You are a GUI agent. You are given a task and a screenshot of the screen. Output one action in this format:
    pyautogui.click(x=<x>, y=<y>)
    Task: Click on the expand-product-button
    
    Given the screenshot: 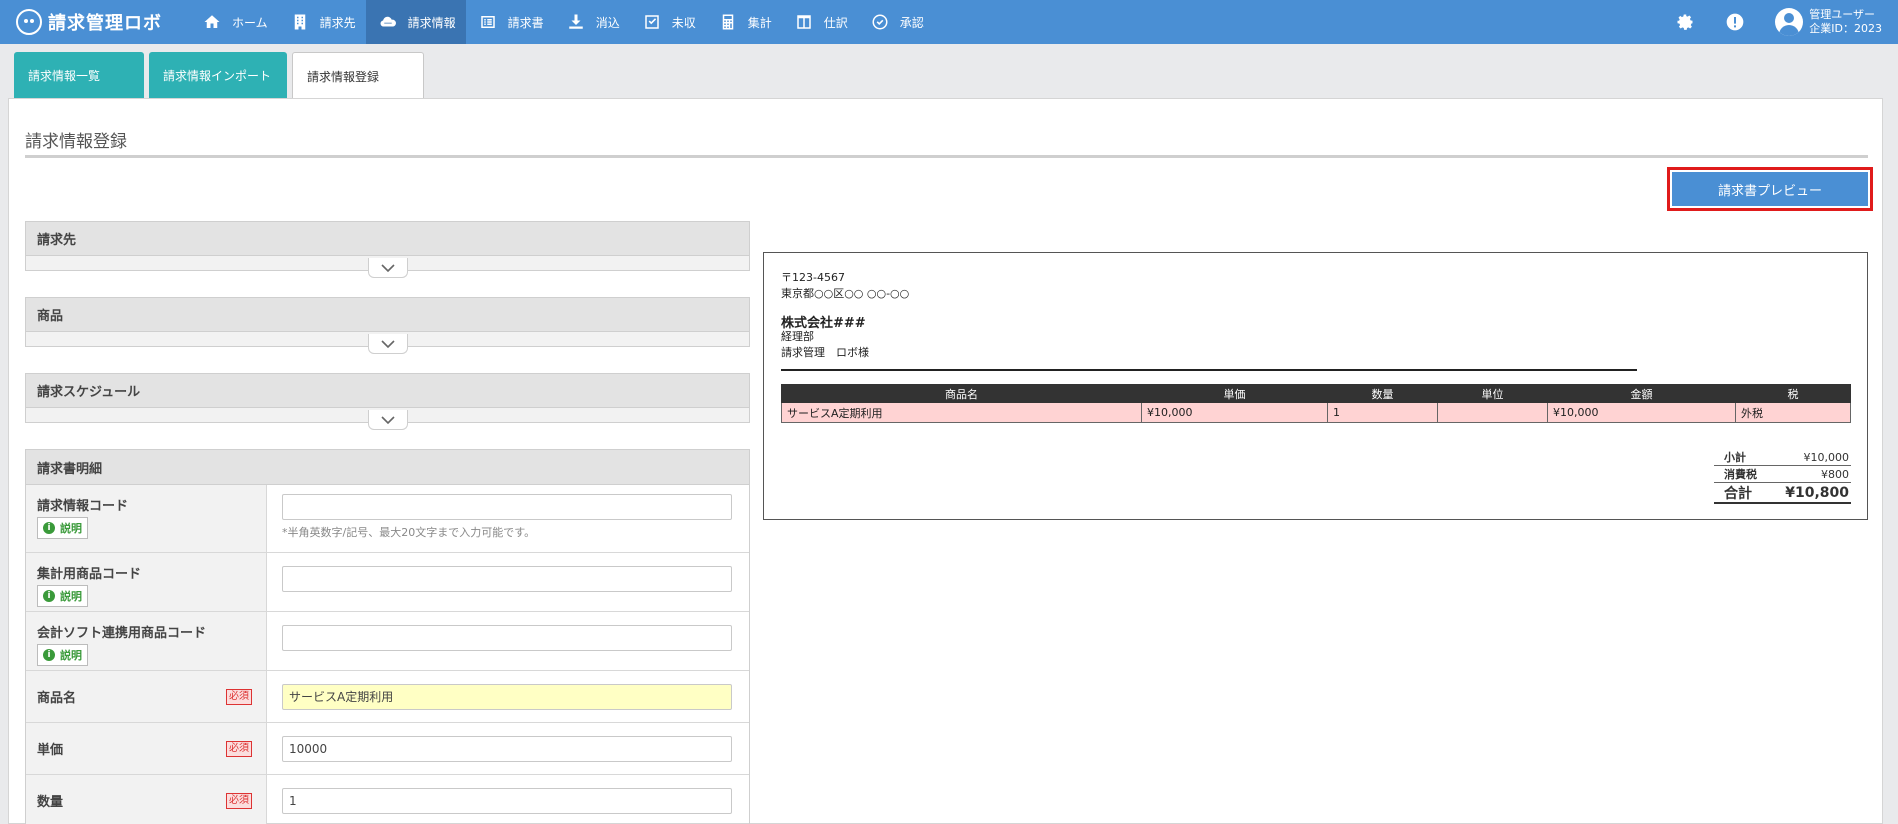 What is the action you would take?
    pyautogui.click(x=388, y=344)
    